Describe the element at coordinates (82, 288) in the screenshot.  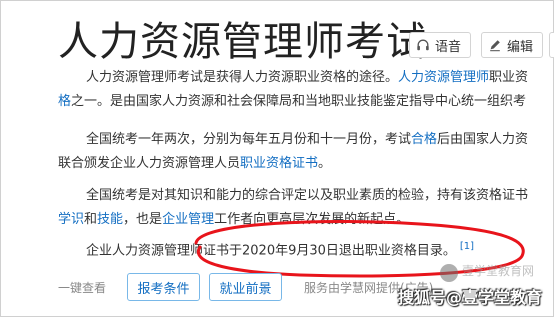
I see `quick-view-label: 一键查看` at that location.